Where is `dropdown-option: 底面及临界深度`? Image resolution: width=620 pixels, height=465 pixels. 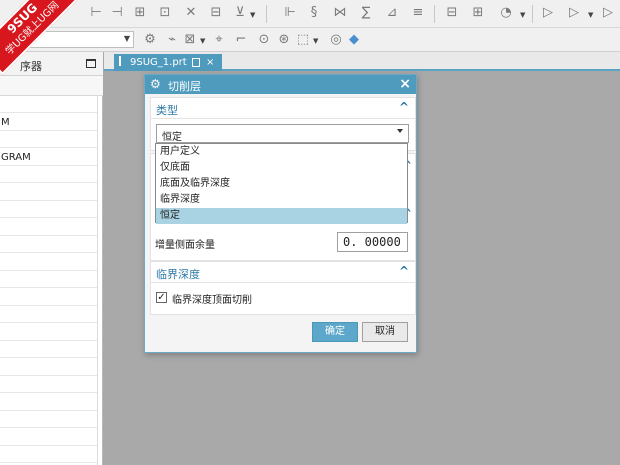
dropdown-option: 底面及临界深度 is located at coordinates (281, 184).